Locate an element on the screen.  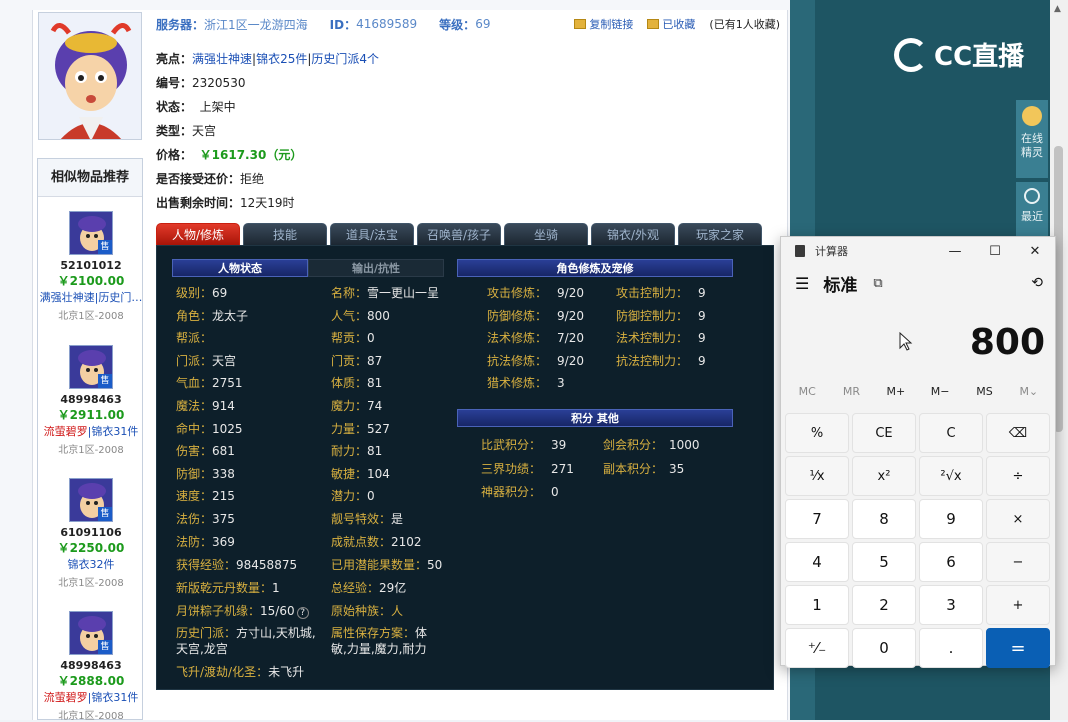
stat-key: 防御： is located at coordinates (194, 473).